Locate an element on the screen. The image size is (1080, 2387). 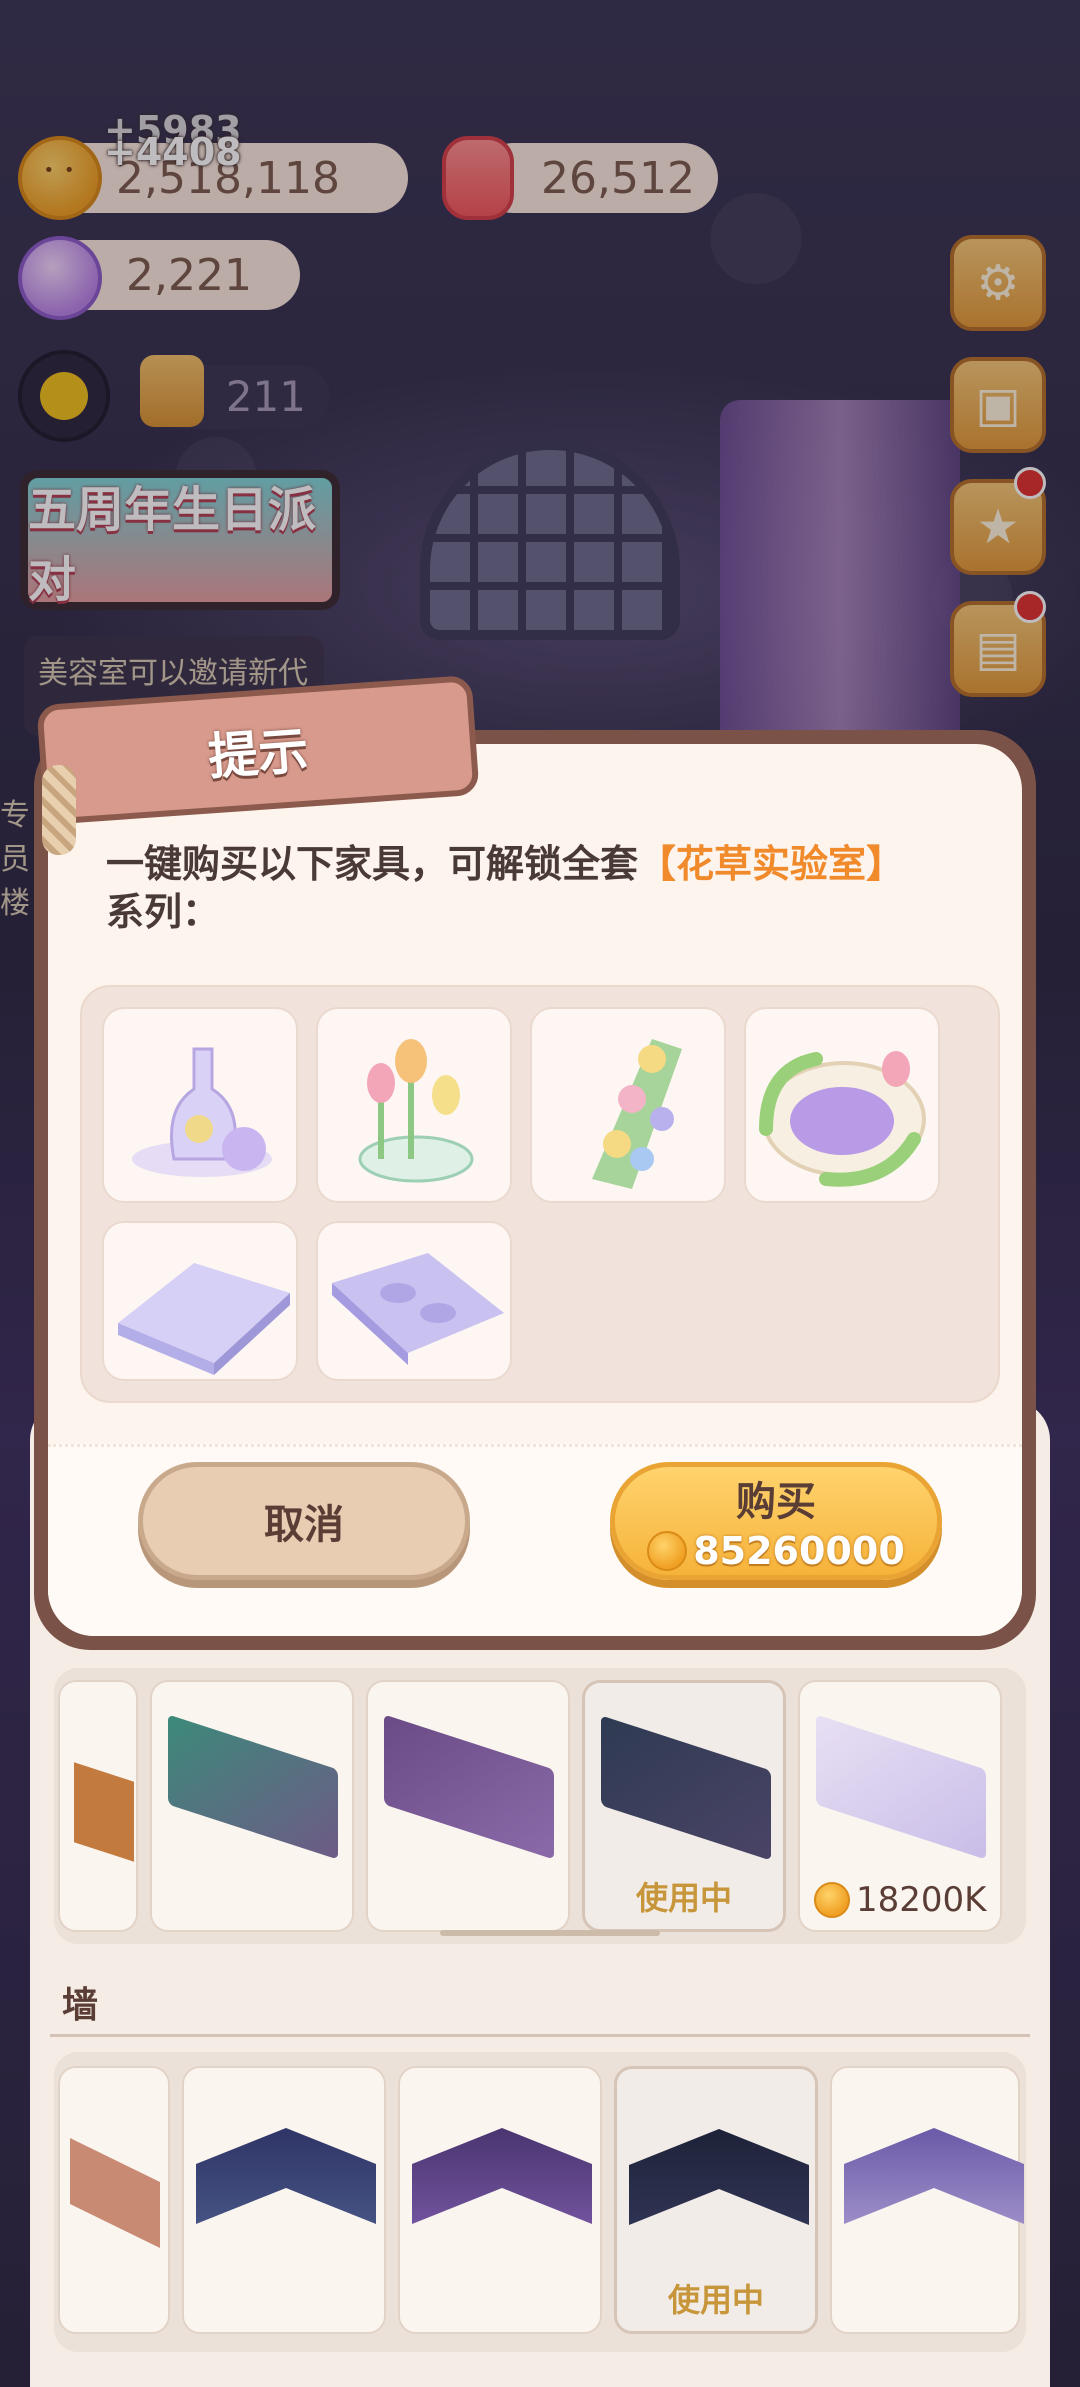
buy-price-value: 85260000 is located at coordinates (799, 1551).